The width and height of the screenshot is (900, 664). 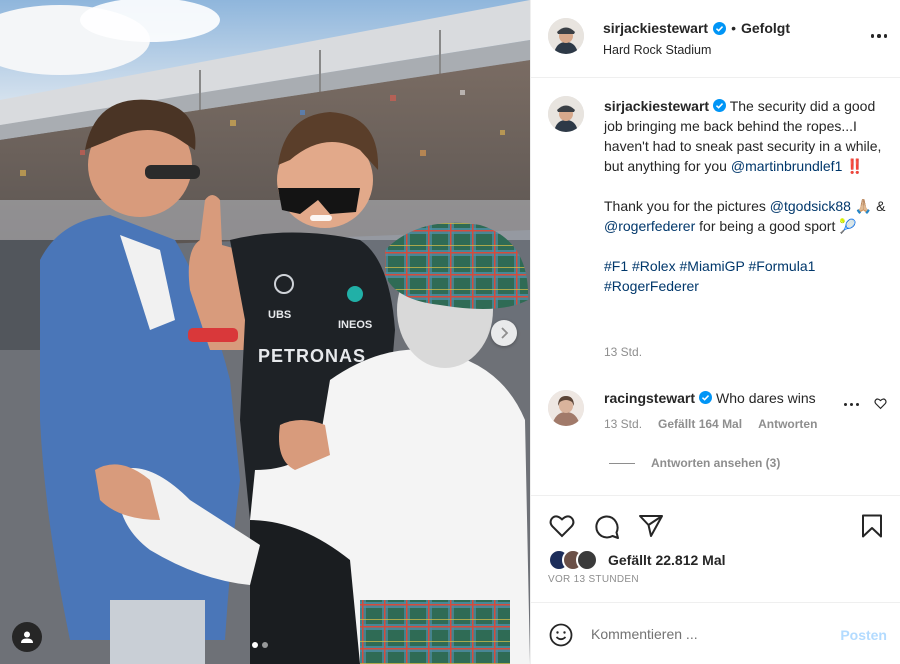 I want to click on bookmark-icon, so click(x=872, y=526).